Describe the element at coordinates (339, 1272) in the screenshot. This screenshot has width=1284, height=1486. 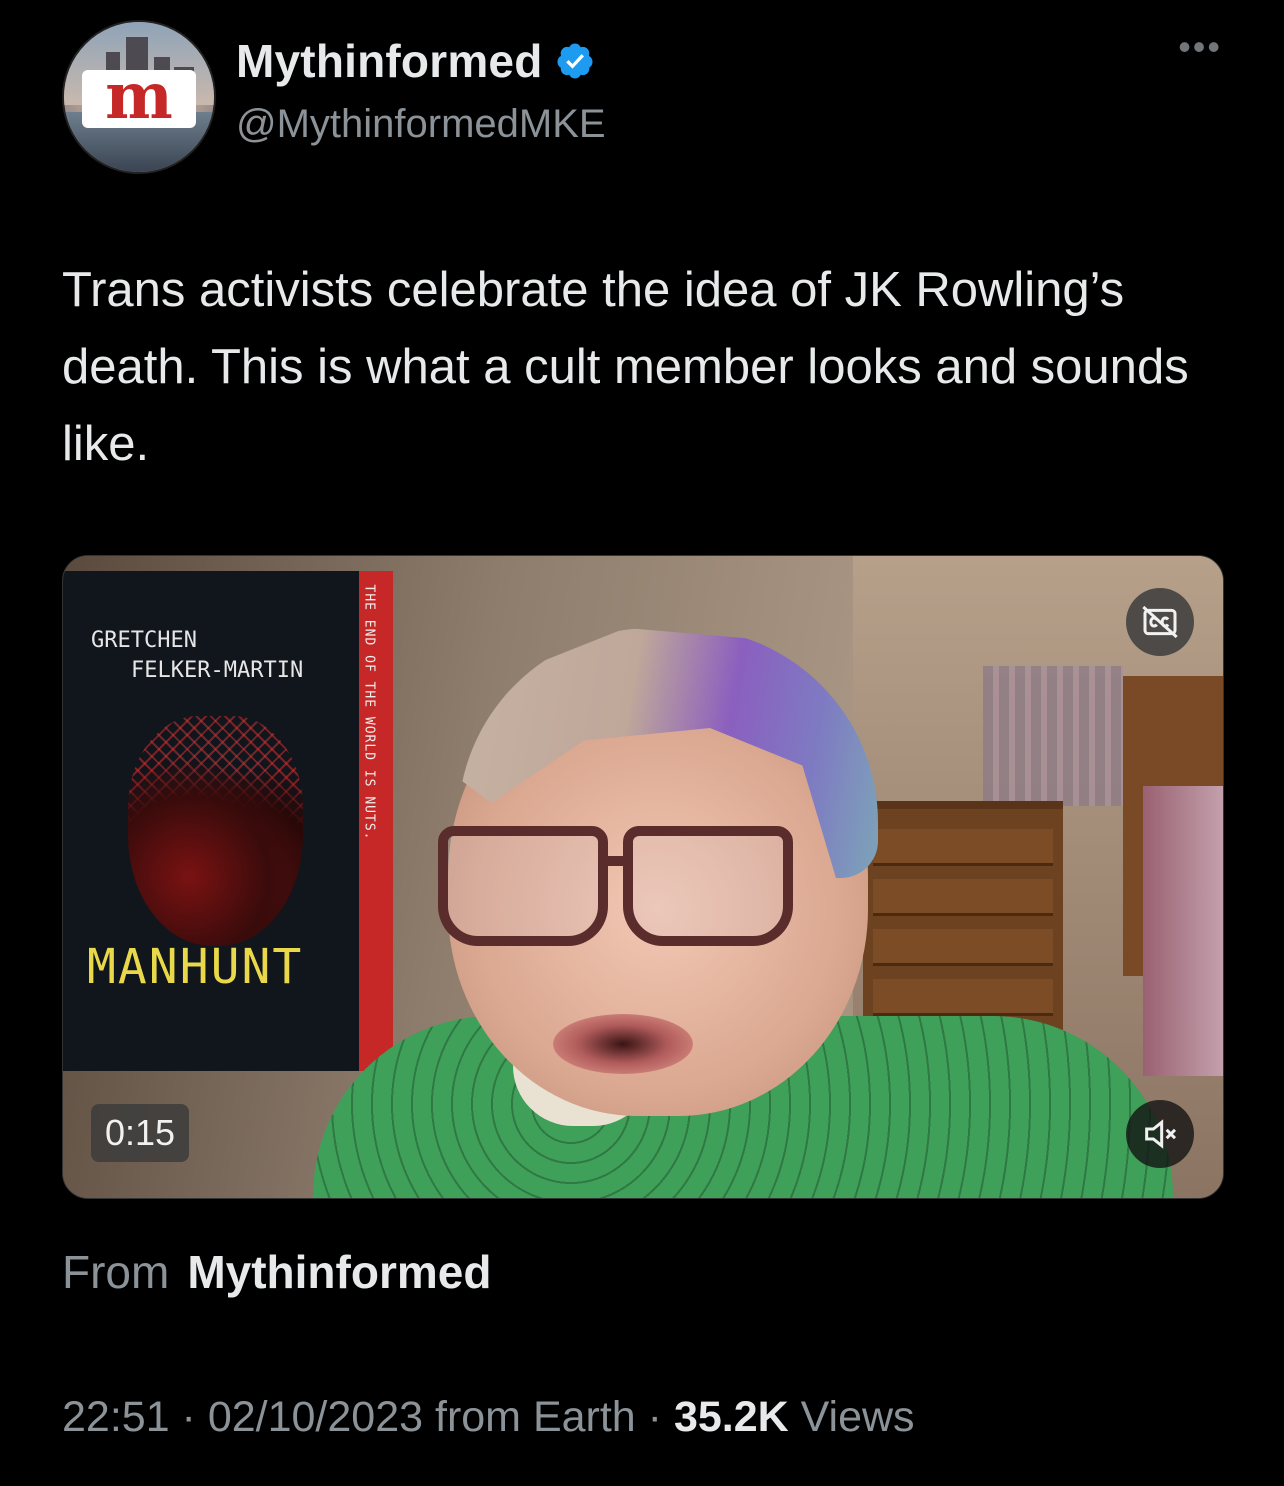
I see `source-name: Mythinformed` at that location.